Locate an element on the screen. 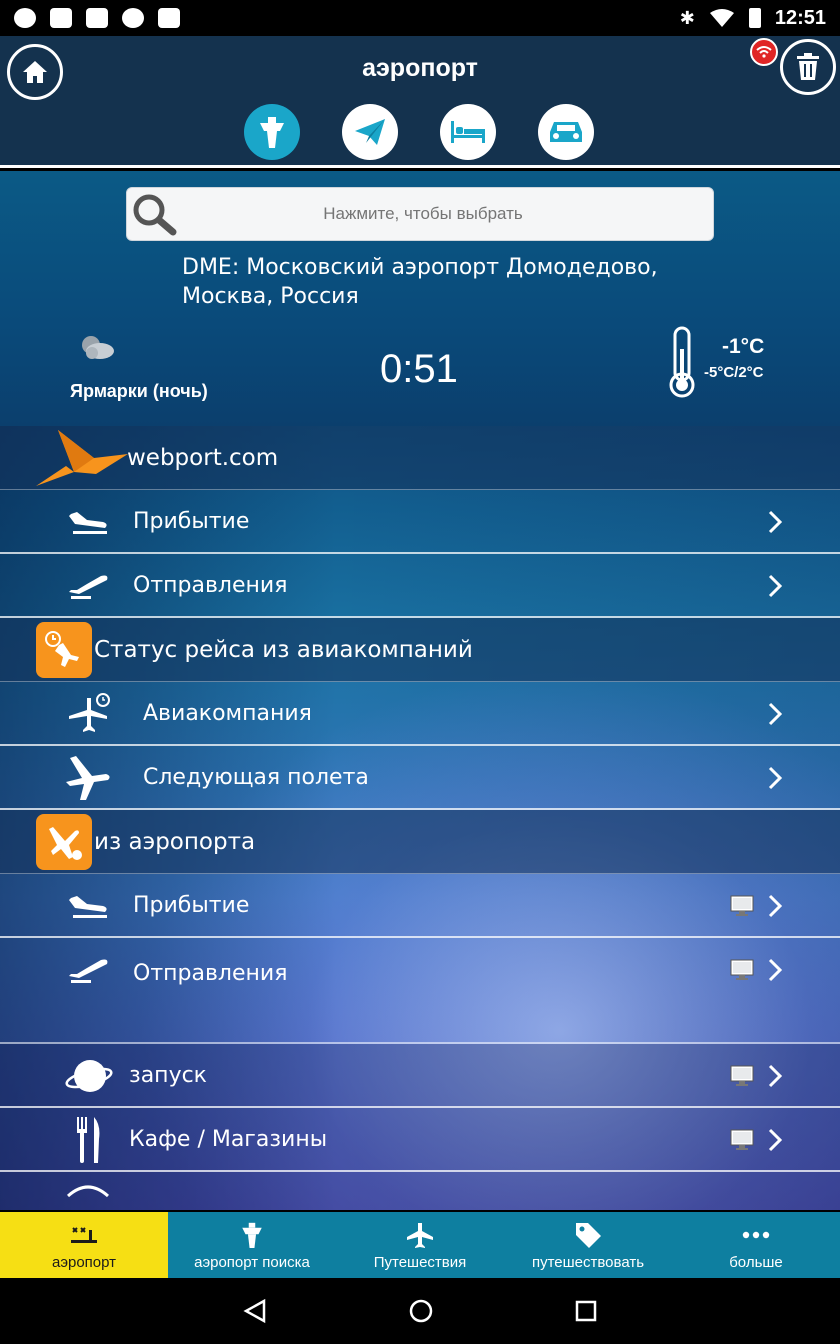 This screenshot has height=1344, width=840. list-item-cafe-shops: Кафе / Магазины is located at coordinates (420, 1140).